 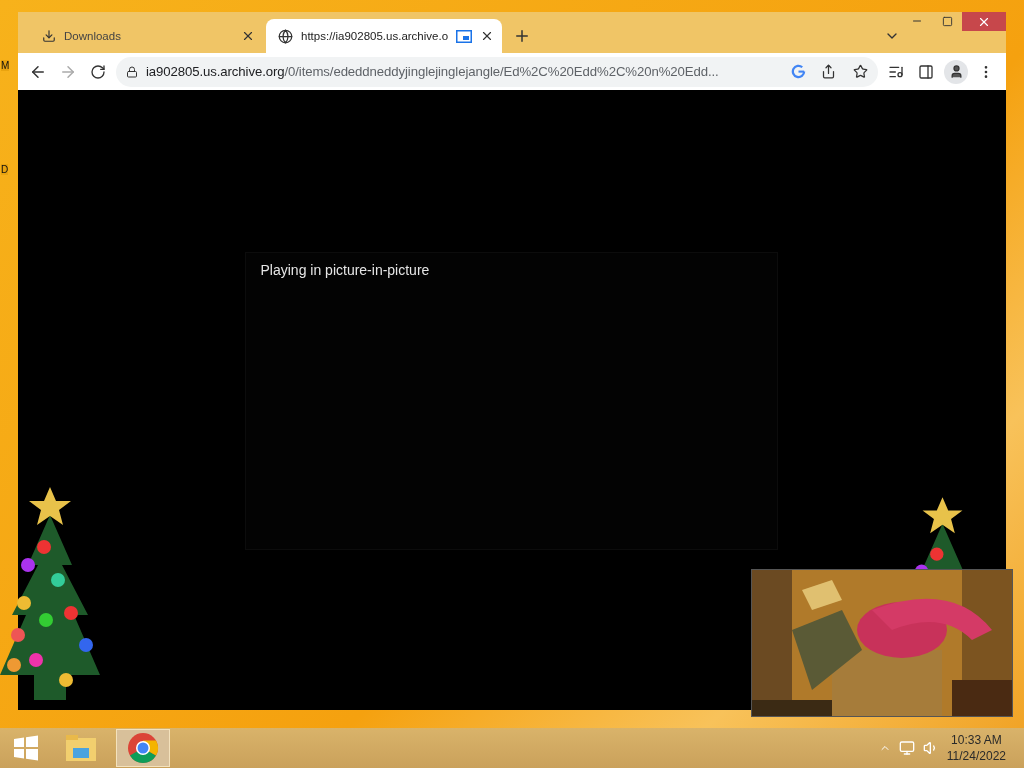 I want to click on desktop-icon-label: M, so click(x=5, y=65).